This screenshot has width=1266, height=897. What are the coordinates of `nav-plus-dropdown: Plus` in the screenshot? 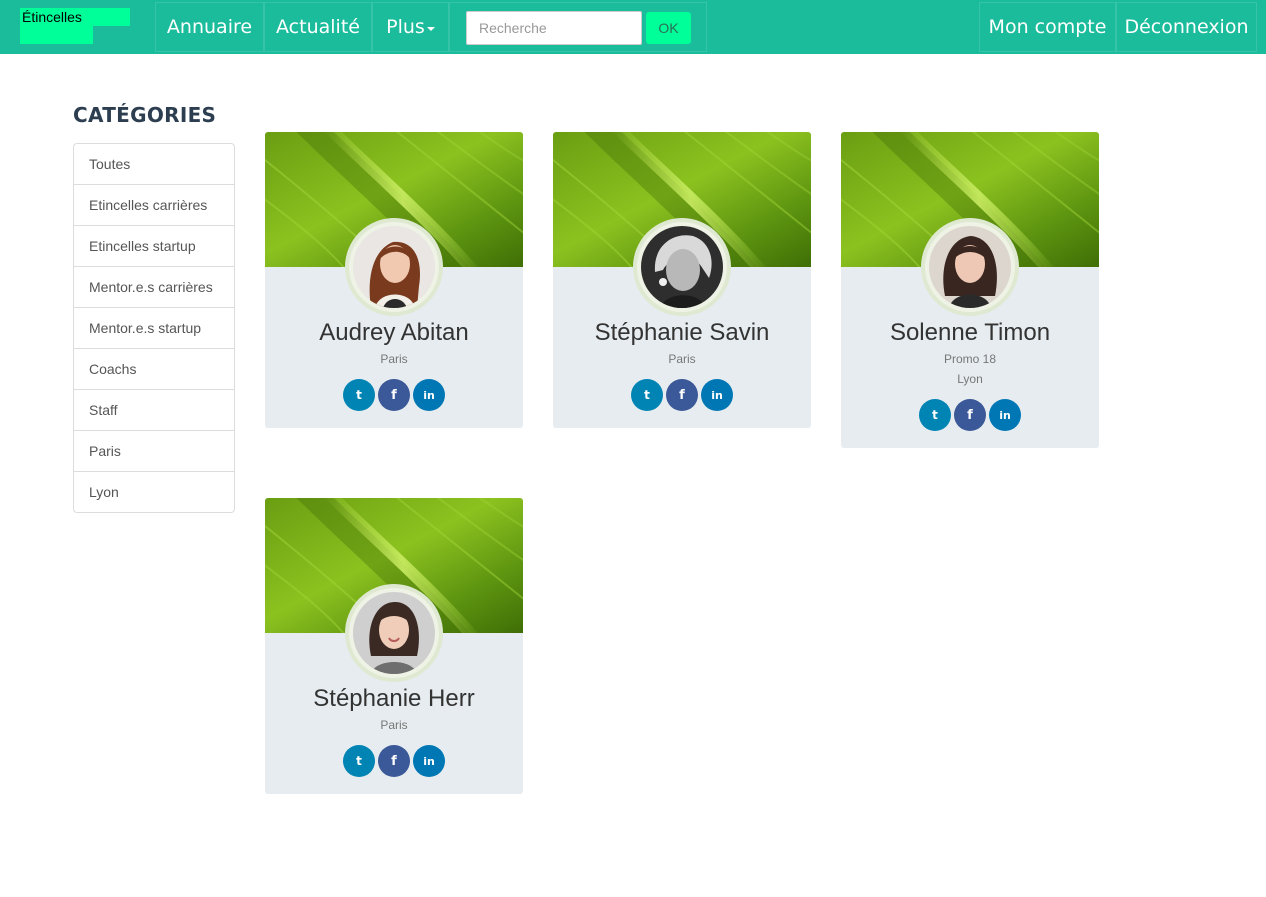 It's located at (410, 27).